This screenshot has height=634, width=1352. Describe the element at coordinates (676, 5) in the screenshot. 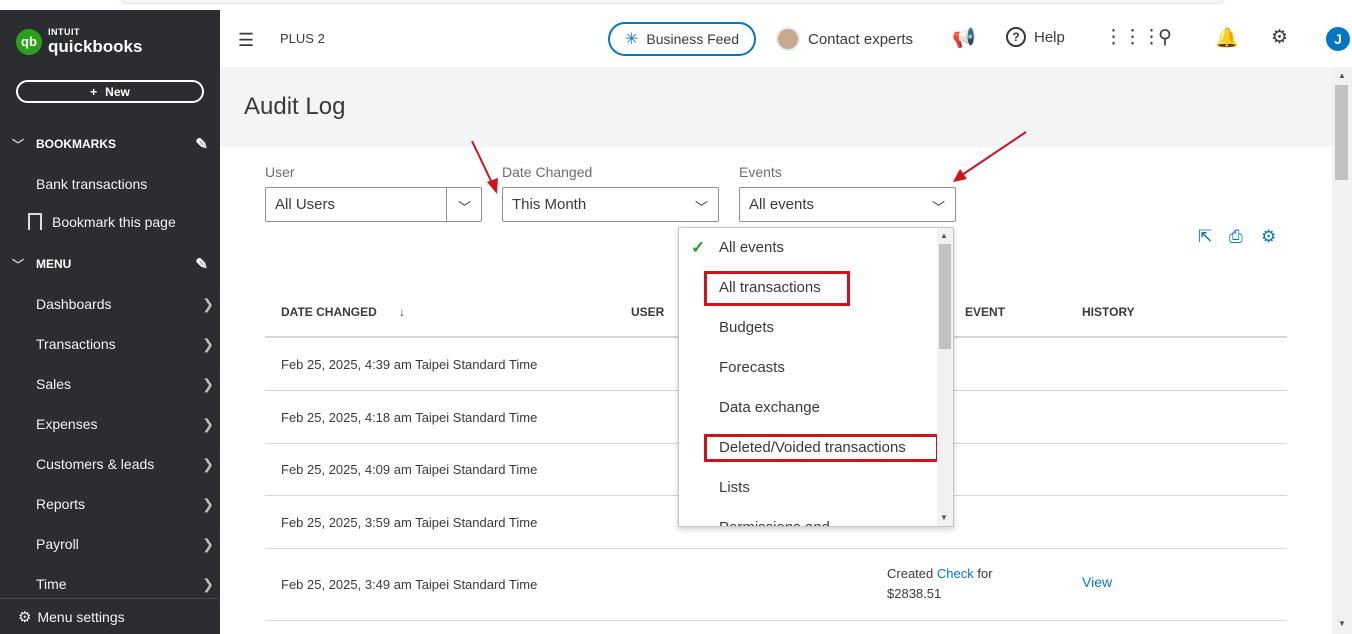

I see `browser-top-strip` at that location.